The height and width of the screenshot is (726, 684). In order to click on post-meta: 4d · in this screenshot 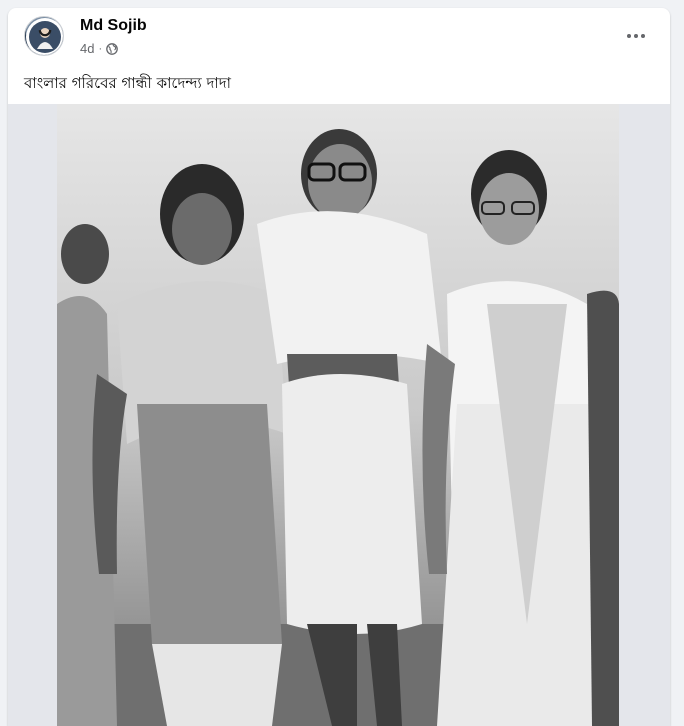, I will do `click(99, 48)`.